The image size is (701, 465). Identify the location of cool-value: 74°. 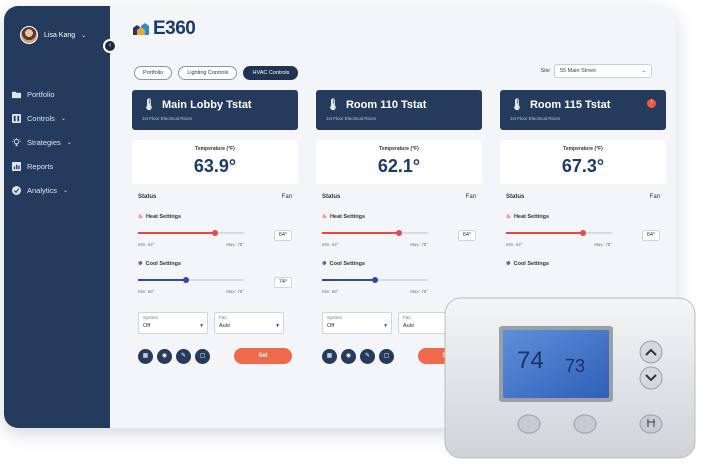
(283, 282).